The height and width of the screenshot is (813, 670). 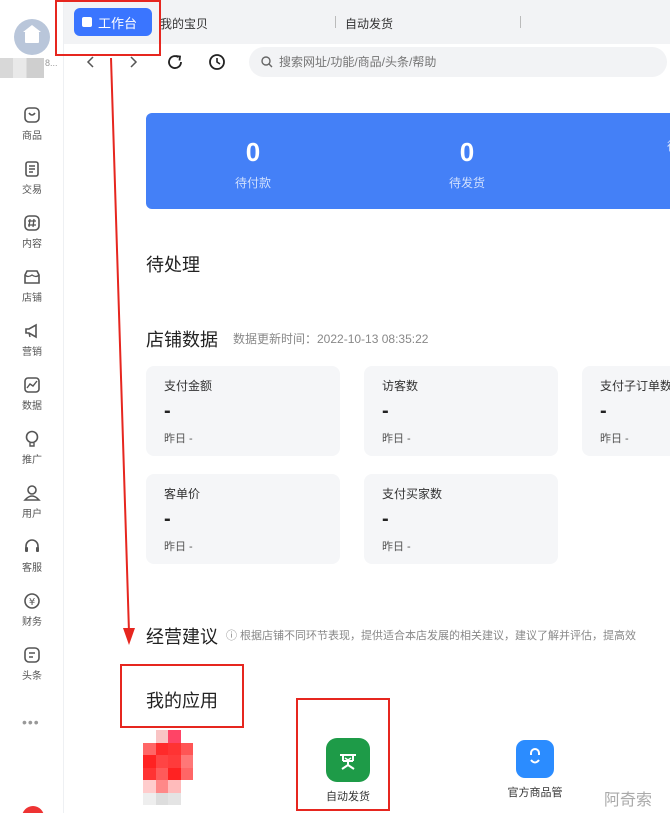 I want to click on sidebar-item-label: 头条, so click(x=32, y=676).